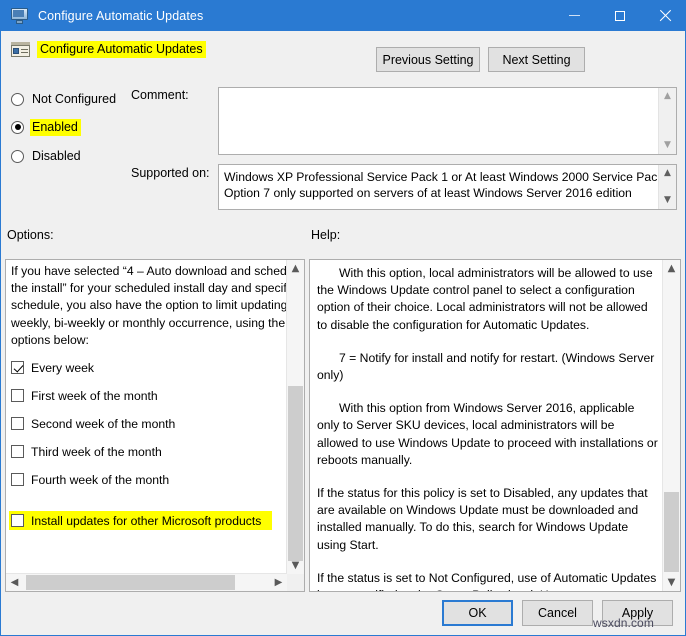  Describe the element at coordinates (121, 15) in the screenshot. I see `window-title: Configure Automatic Updates` at that location.